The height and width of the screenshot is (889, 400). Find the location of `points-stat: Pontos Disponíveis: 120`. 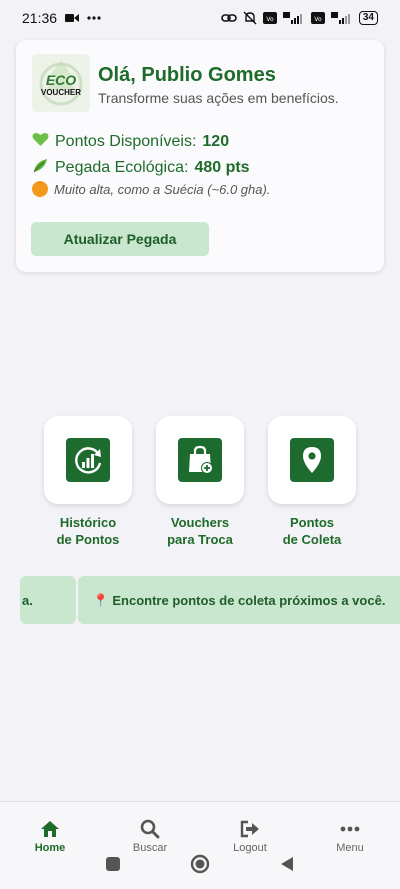

points-stat: Pontos Disponíveis: 120 is located at coordinates (130, 142).